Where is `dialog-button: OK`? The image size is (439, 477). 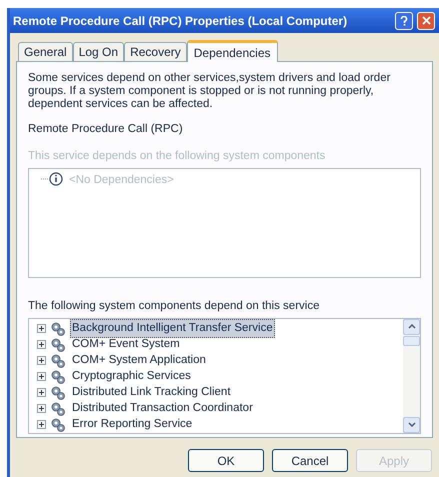
dialog-button: OK is located at coordinates (226, 460).